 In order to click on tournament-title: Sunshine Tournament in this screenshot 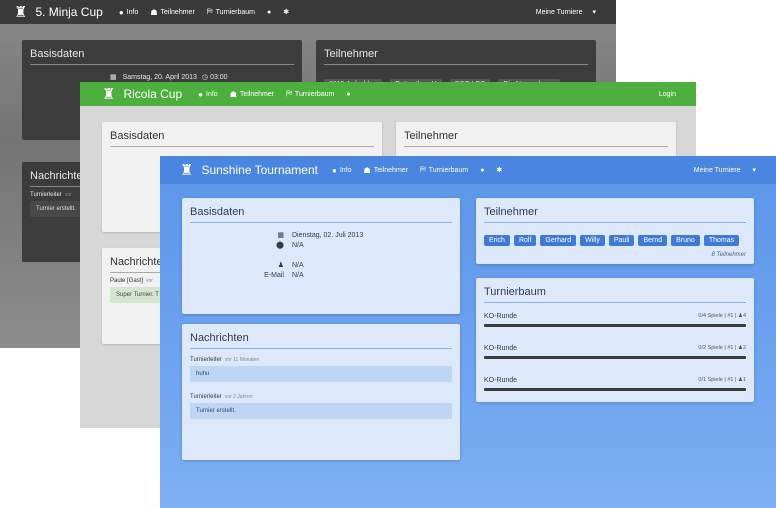, I will do `click(259, 170)`.